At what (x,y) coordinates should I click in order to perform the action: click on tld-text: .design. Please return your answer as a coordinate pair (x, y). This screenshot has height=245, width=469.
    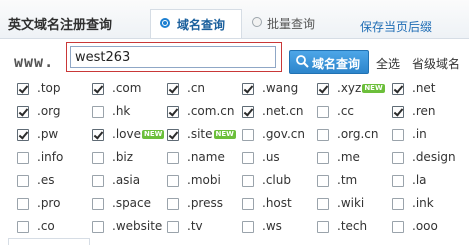
    Looking at the image, I should click on (434, 157).